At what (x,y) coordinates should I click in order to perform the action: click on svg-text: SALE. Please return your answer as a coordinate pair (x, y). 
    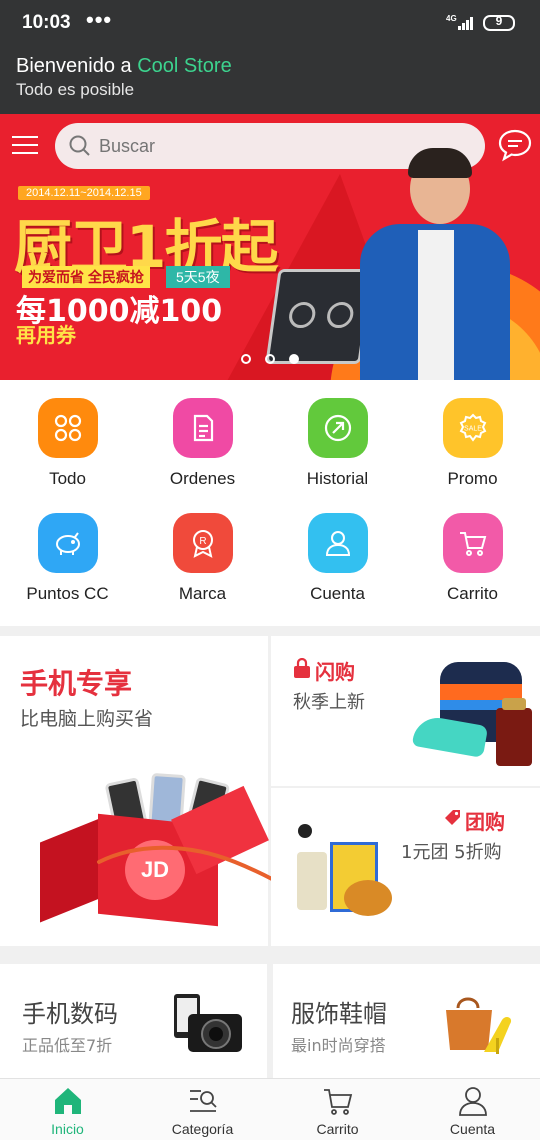
    Looking at the image, I should click on (473, 429).